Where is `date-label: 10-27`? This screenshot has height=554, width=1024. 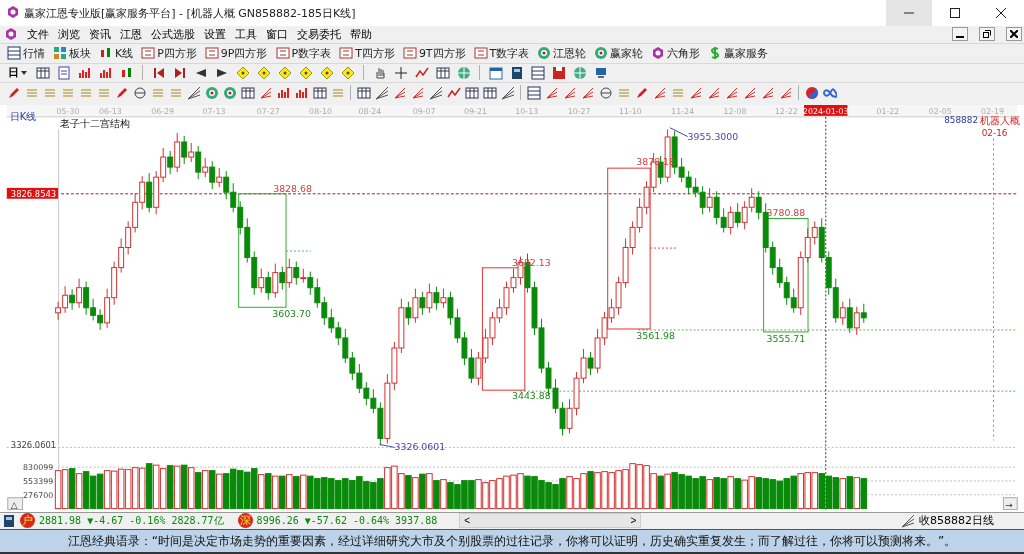 date-label: 10-27 is located at coordinates (579, 111).